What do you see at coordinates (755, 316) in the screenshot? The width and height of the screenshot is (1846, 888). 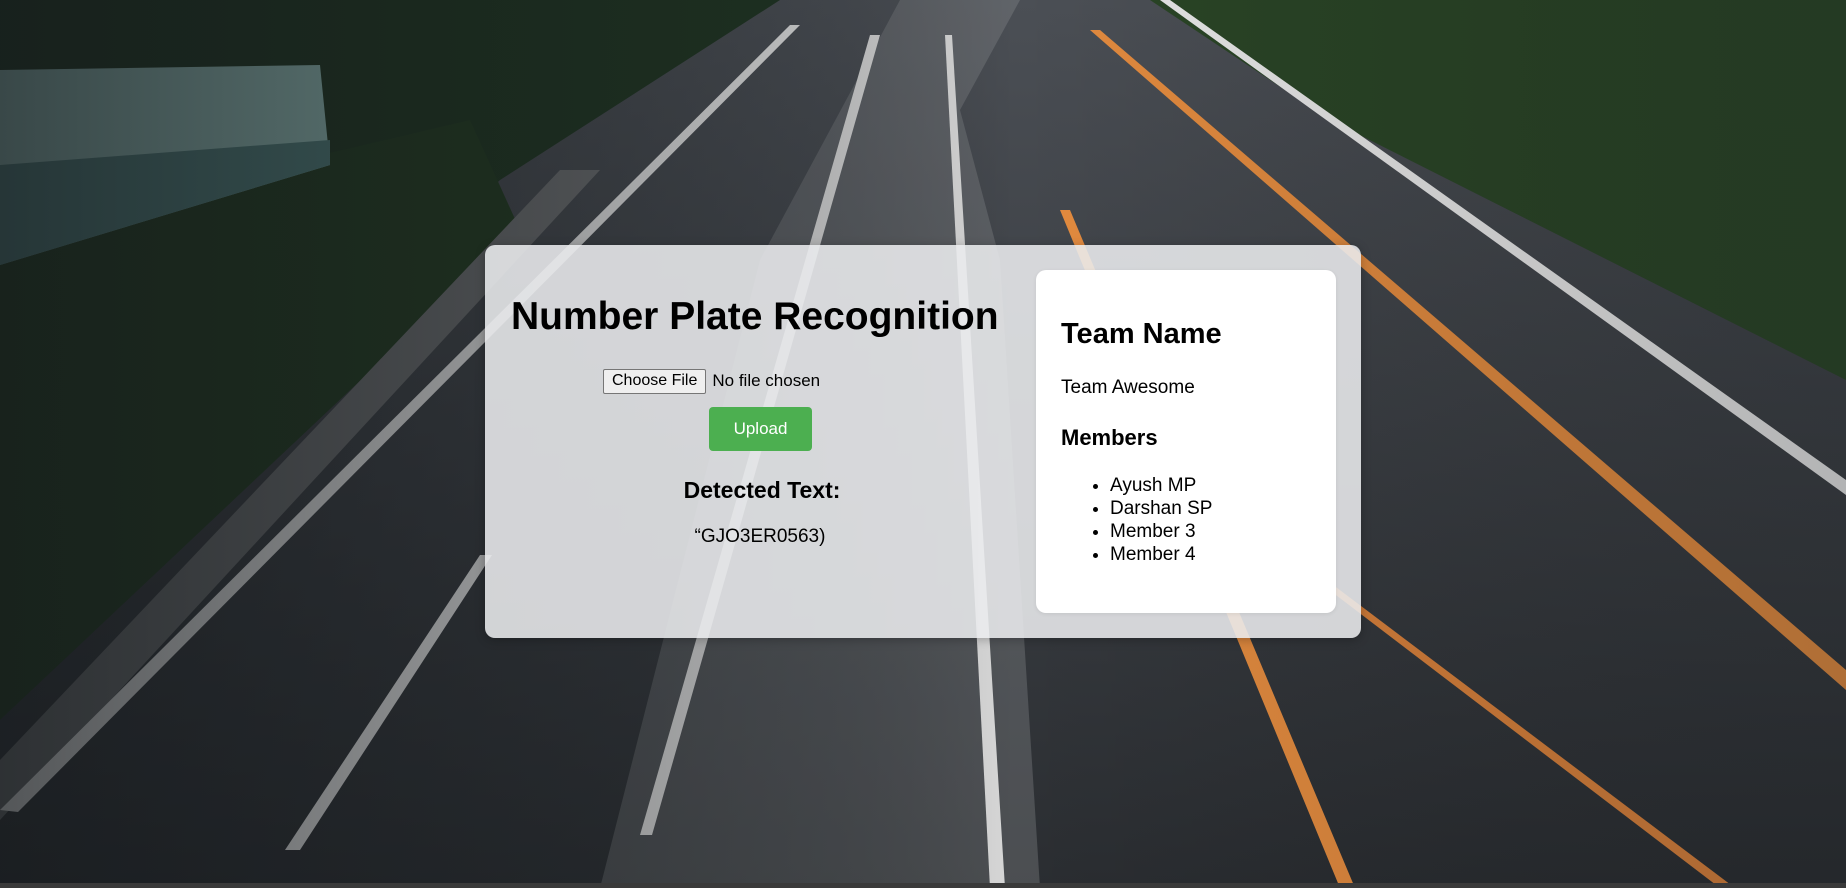 I see `page-title: Number Plate Recognition` at bounding box center [755, 316].